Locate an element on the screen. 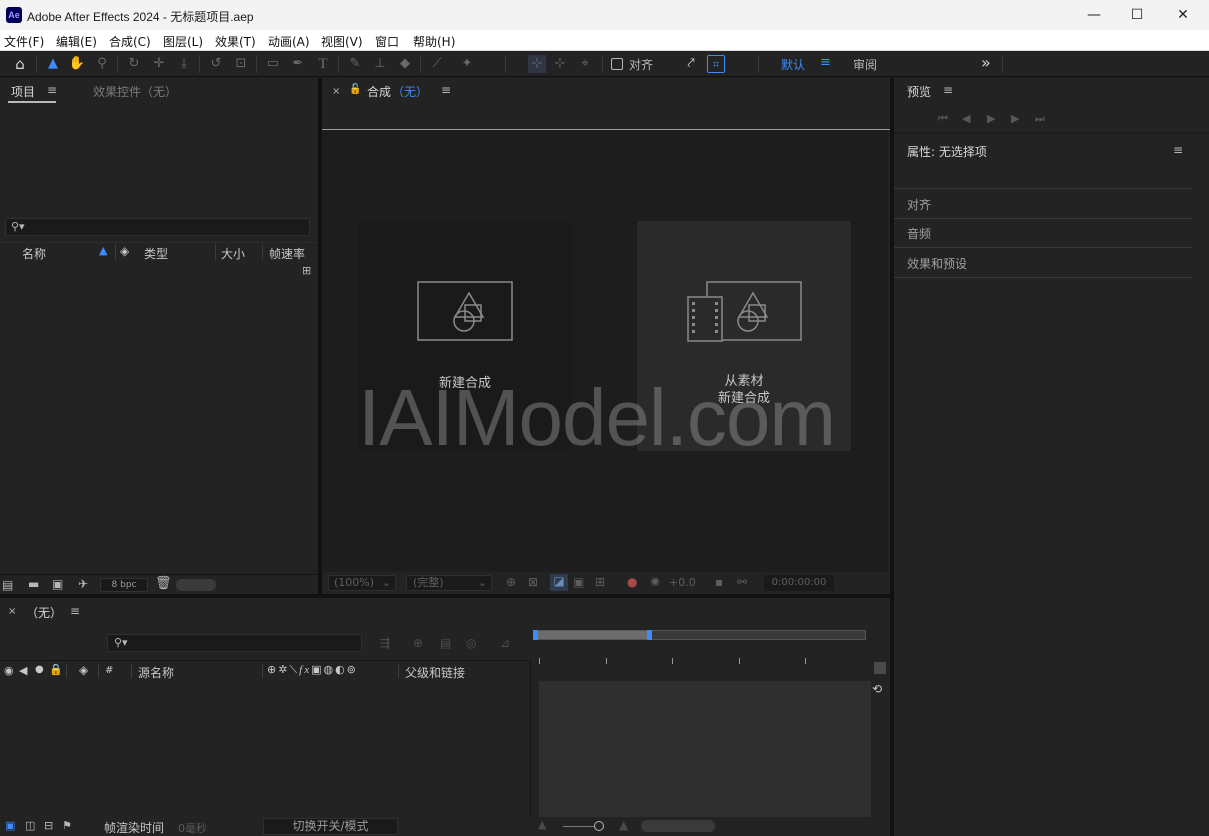 Image resolution: width=1209 pixels, height=836 pixels. roto-brush-tool-icon: ⟋ is located at coordinates (437, 64).